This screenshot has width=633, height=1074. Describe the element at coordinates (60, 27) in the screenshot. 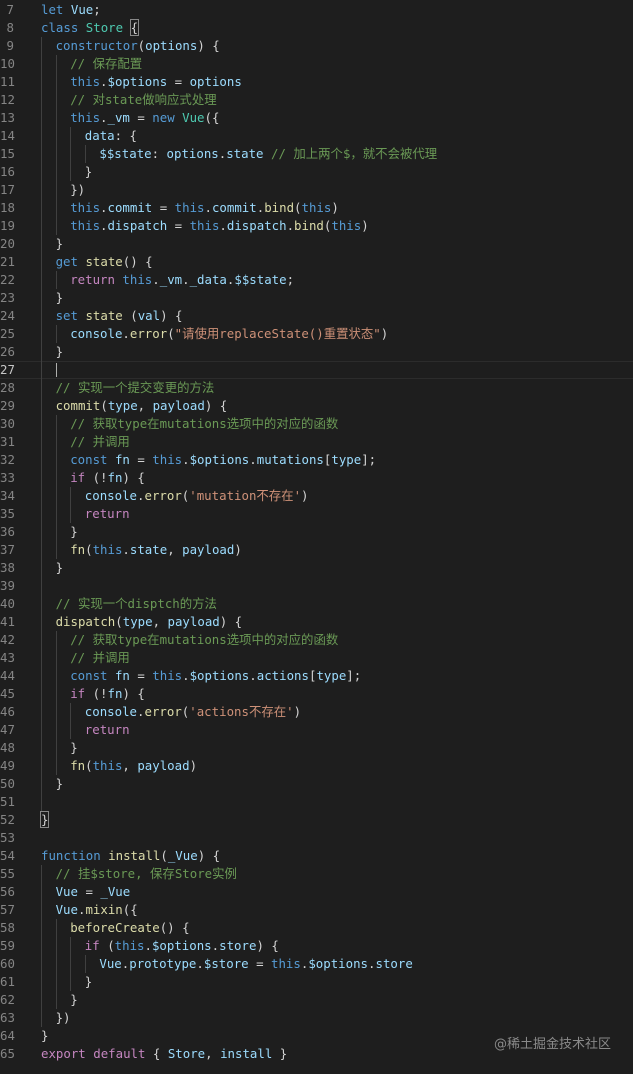

I see `code-token: class` at that location.